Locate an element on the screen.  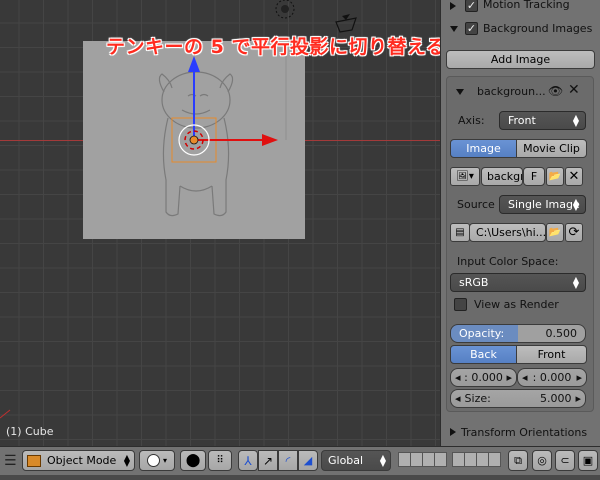
fake-user-button: F is located at coordinates (534, 176).